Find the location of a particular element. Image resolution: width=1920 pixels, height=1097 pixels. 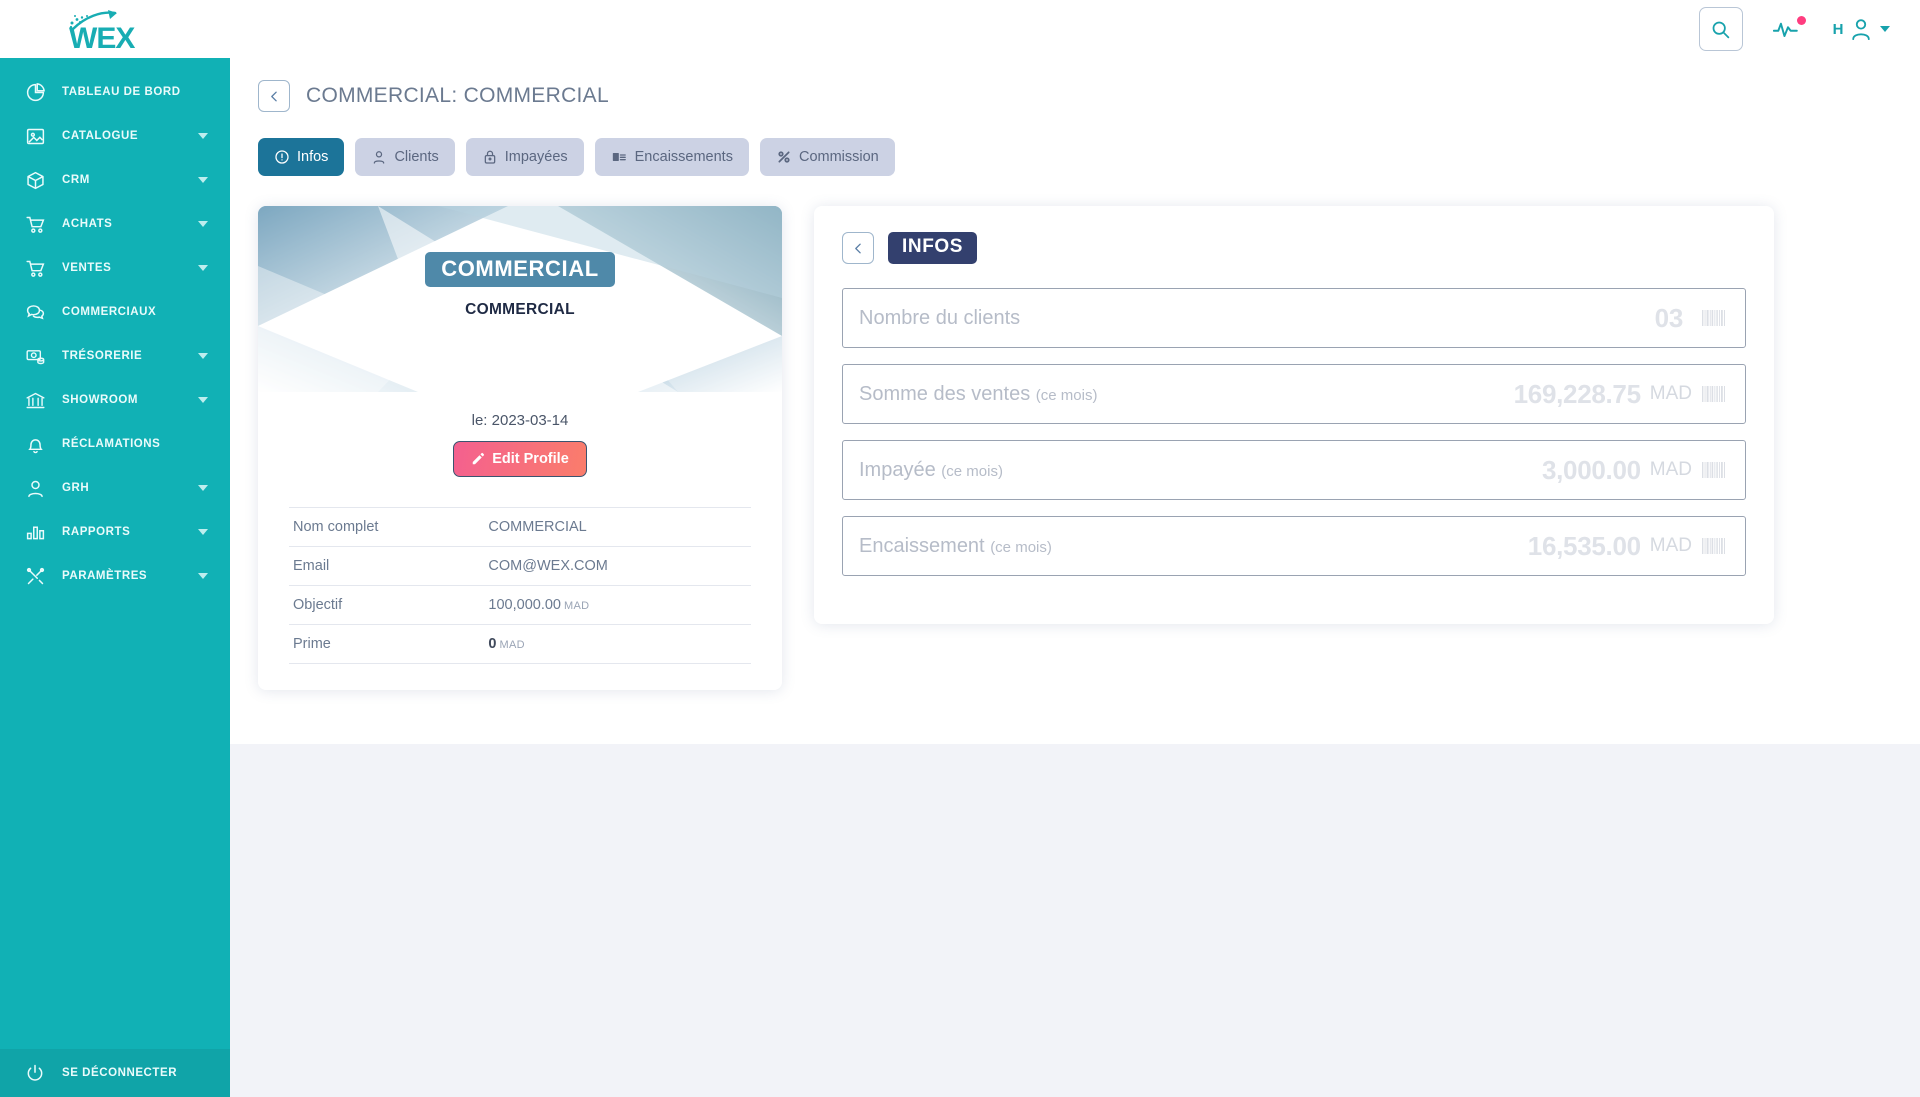

tab-label: Infos is located at coordinates (313, 157).